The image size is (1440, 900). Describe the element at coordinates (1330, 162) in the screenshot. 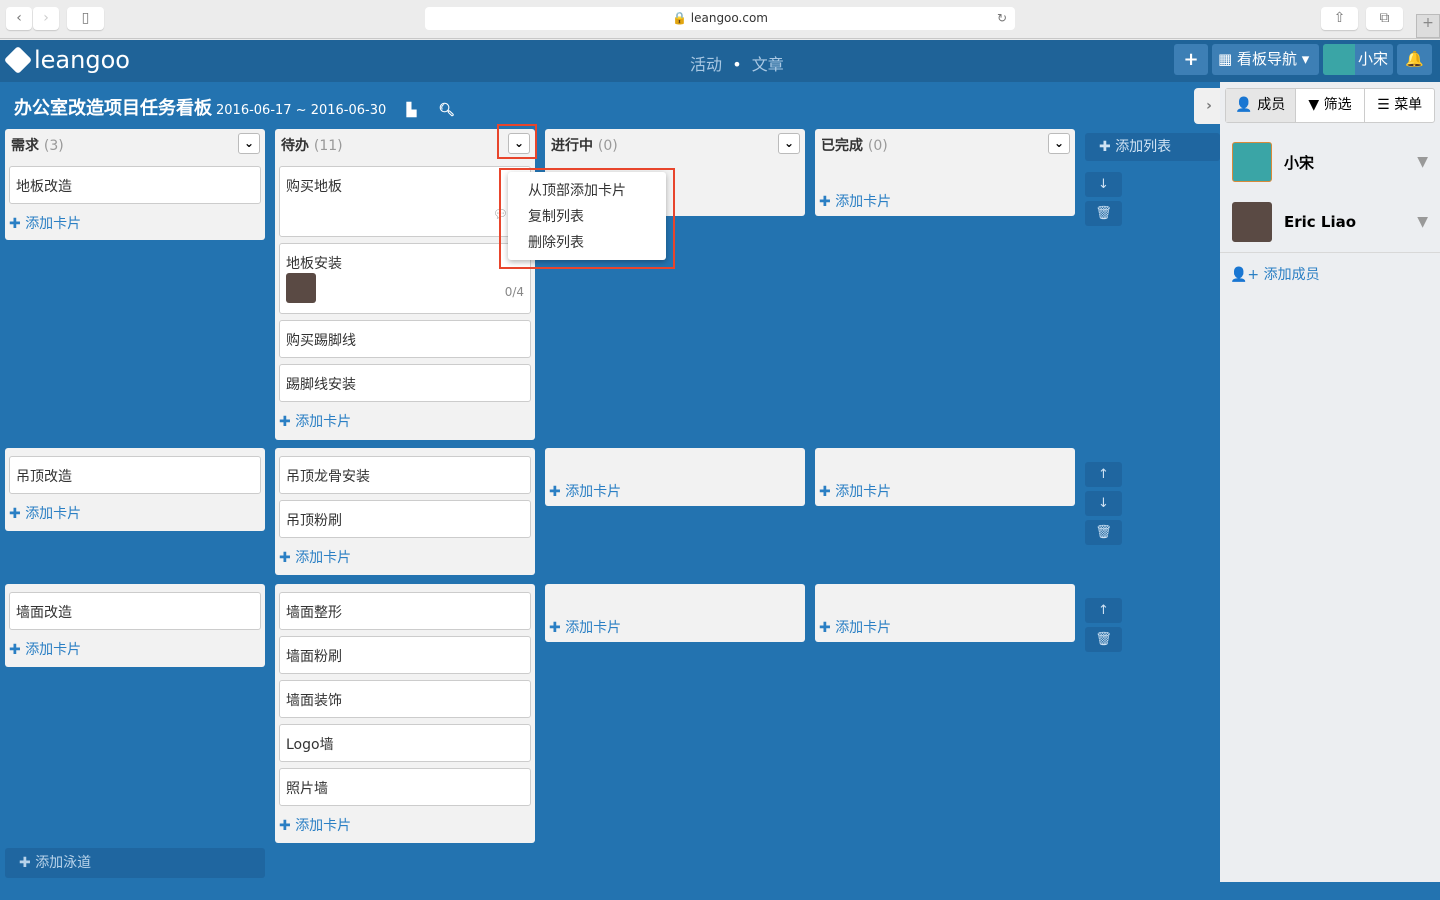

I see `member-item: 小宋 ▼` at that location.